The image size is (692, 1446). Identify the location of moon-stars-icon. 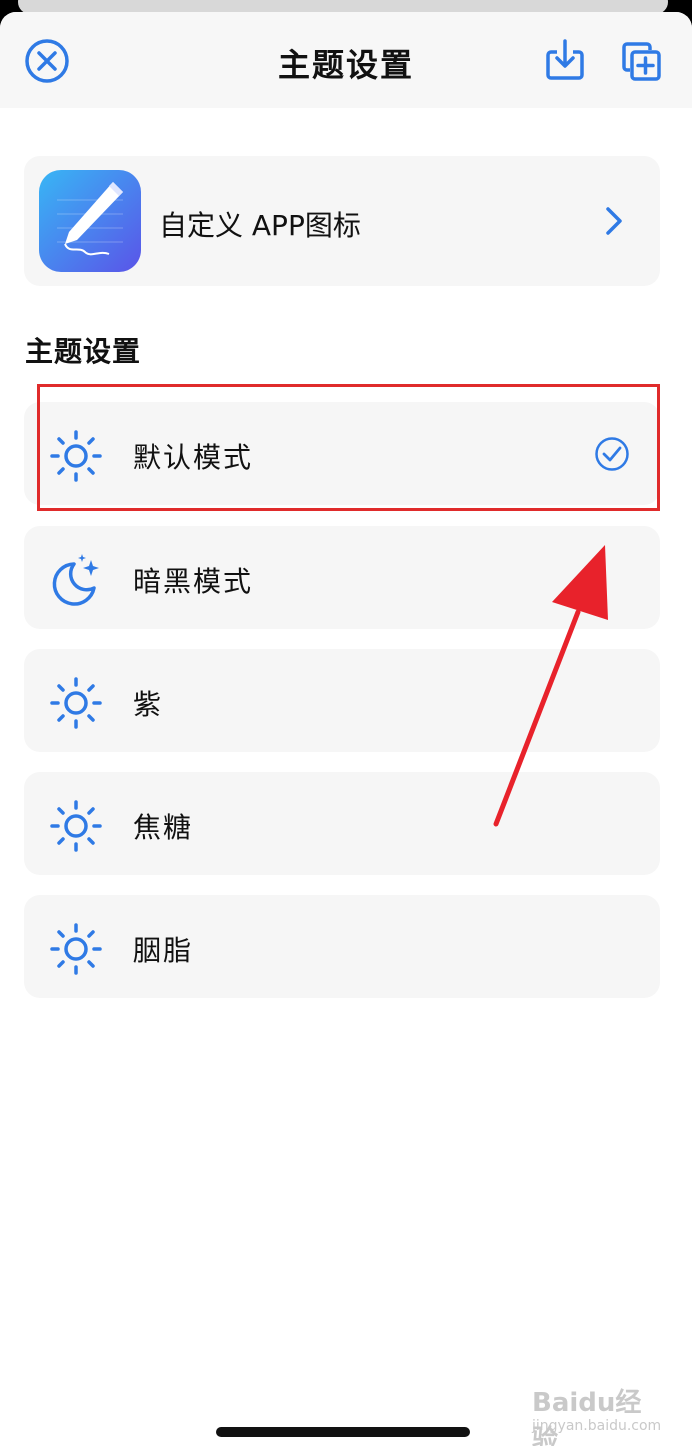
(75, 580).